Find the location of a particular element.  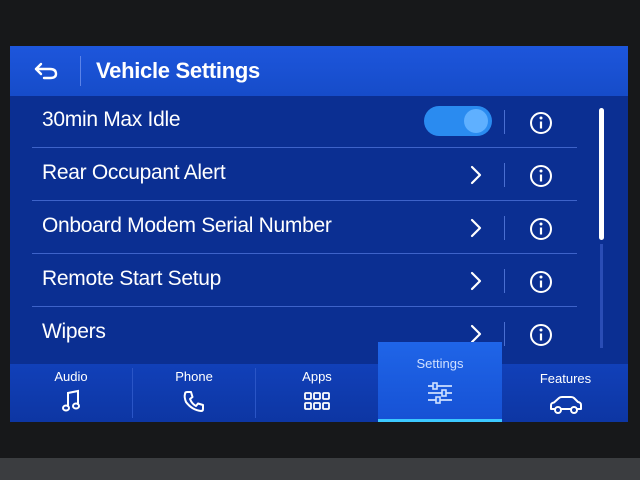

setting-label: Onboard Modem Serial Number is located at coordinates (187, 225).